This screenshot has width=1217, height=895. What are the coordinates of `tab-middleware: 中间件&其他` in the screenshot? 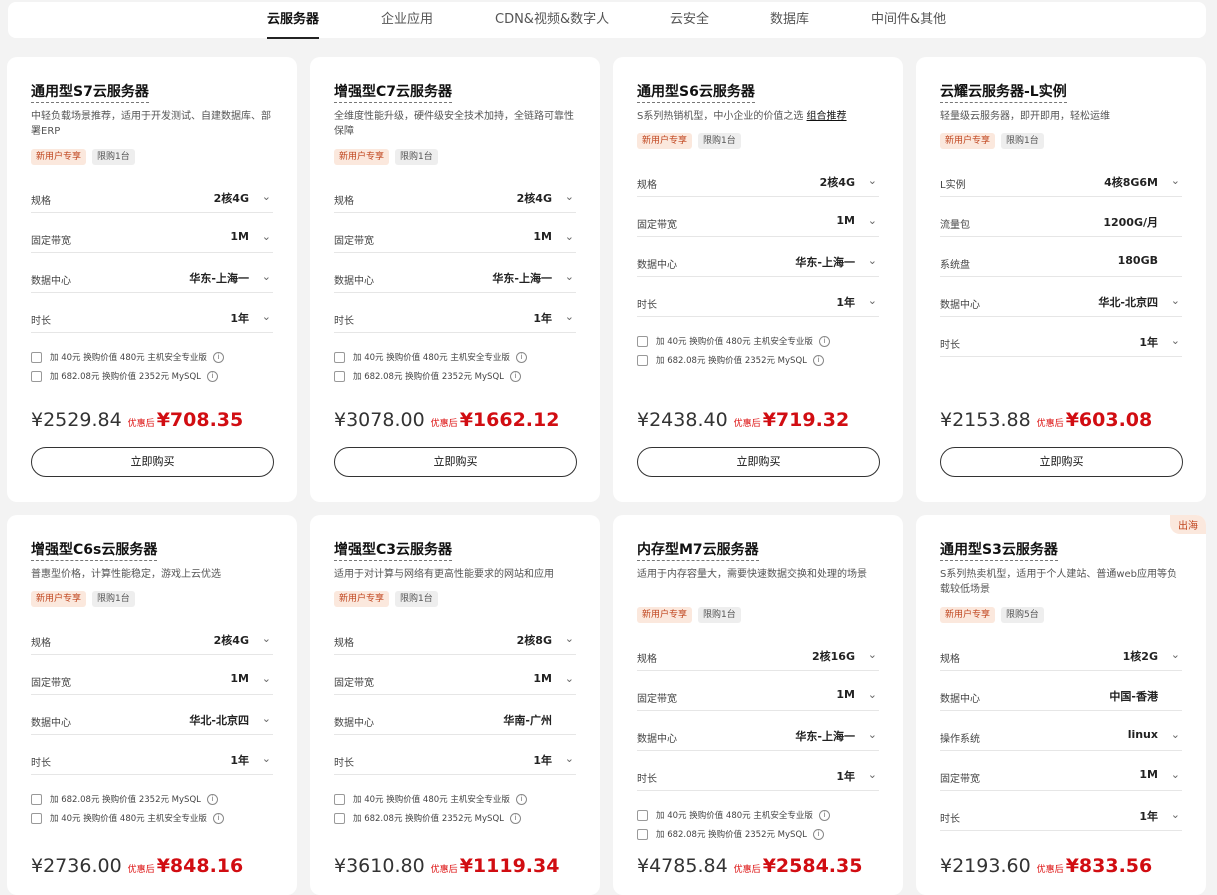 It's located at (908, 20).